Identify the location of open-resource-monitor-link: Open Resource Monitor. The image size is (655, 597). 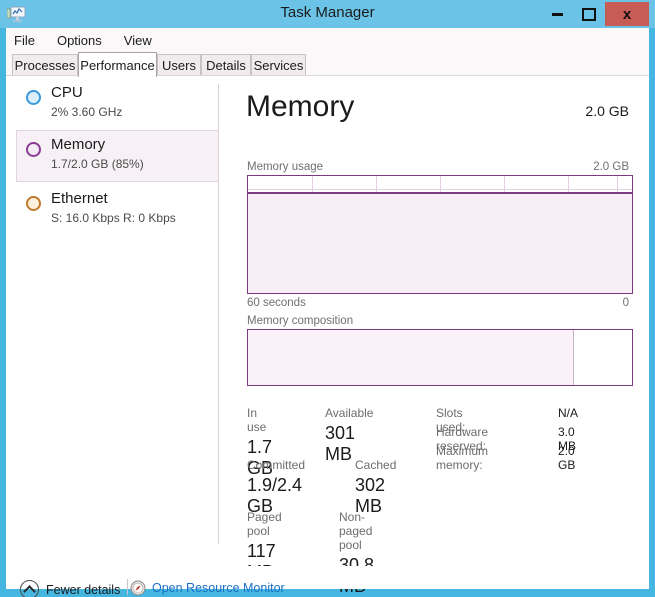
(207, 588).